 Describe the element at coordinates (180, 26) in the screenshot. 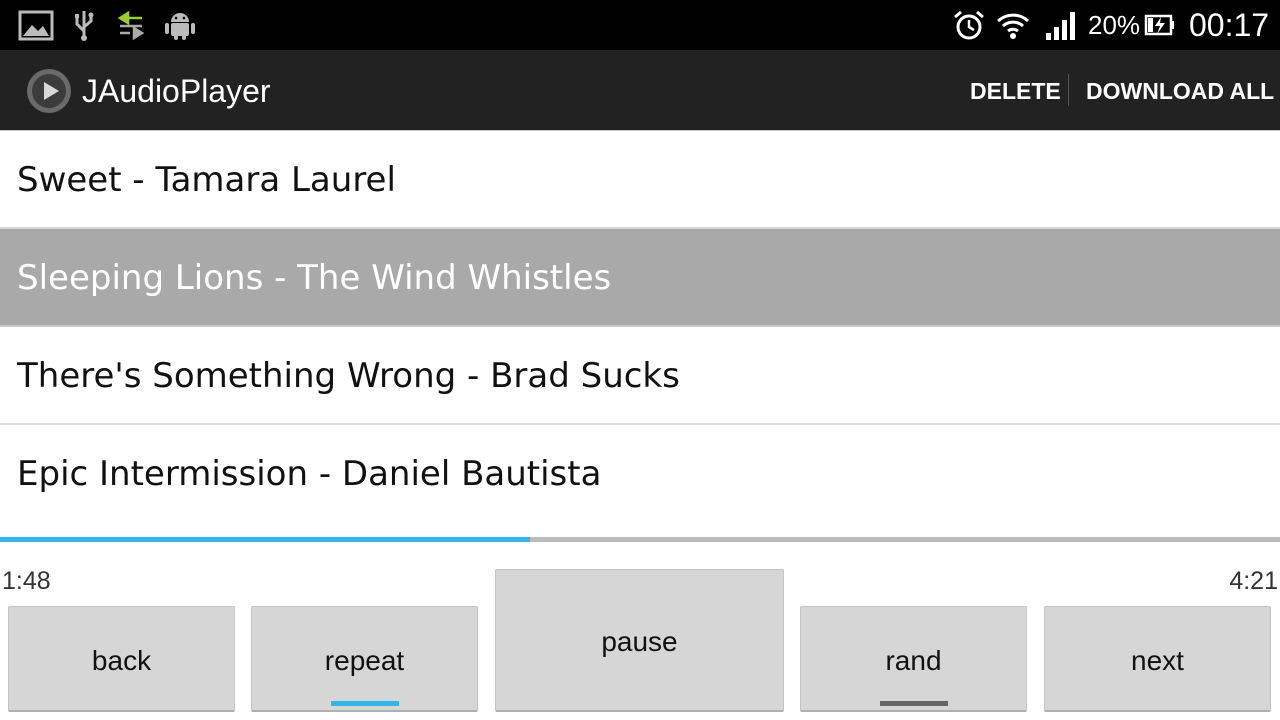

I see `android-icon` at that location.